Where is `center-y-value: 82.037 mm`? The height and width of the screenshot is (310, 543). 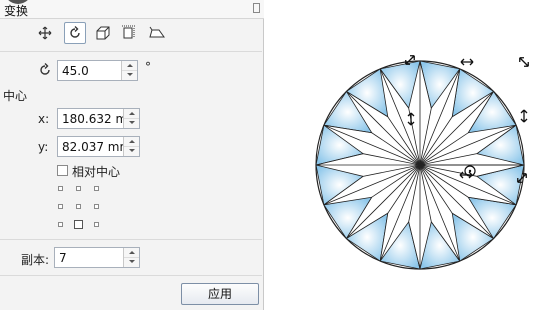 center-y-value: 82.037 mm is located at coordinates (97, 147).